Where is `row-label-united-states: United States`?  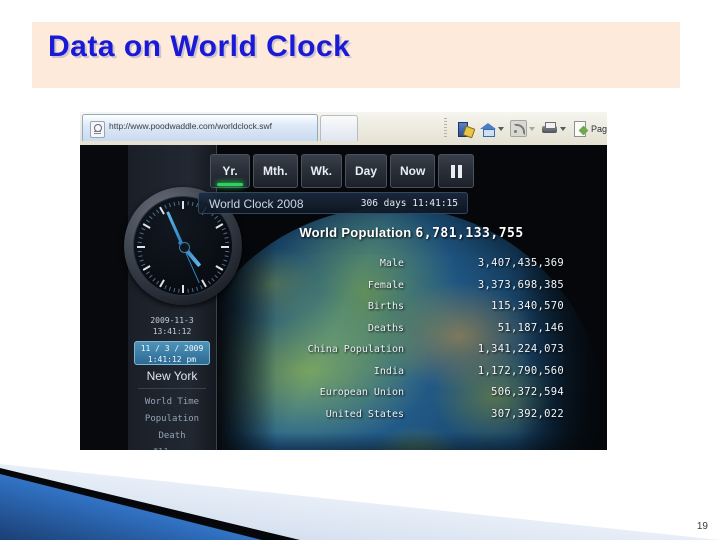 row-label-united-states: United States is located at coordinates (364, 414).